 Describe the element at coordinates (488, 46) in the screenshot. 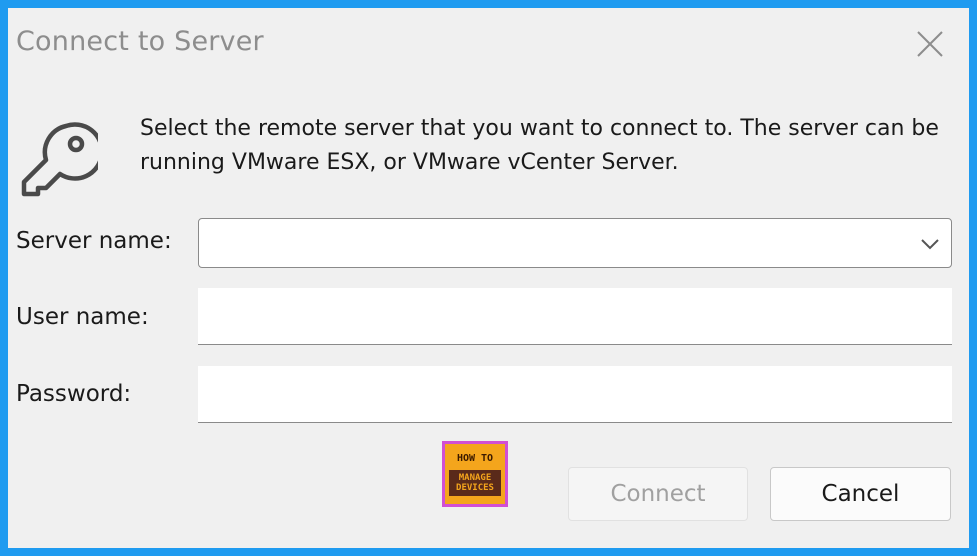

I see `title-bar: Connect to Server` at that location.